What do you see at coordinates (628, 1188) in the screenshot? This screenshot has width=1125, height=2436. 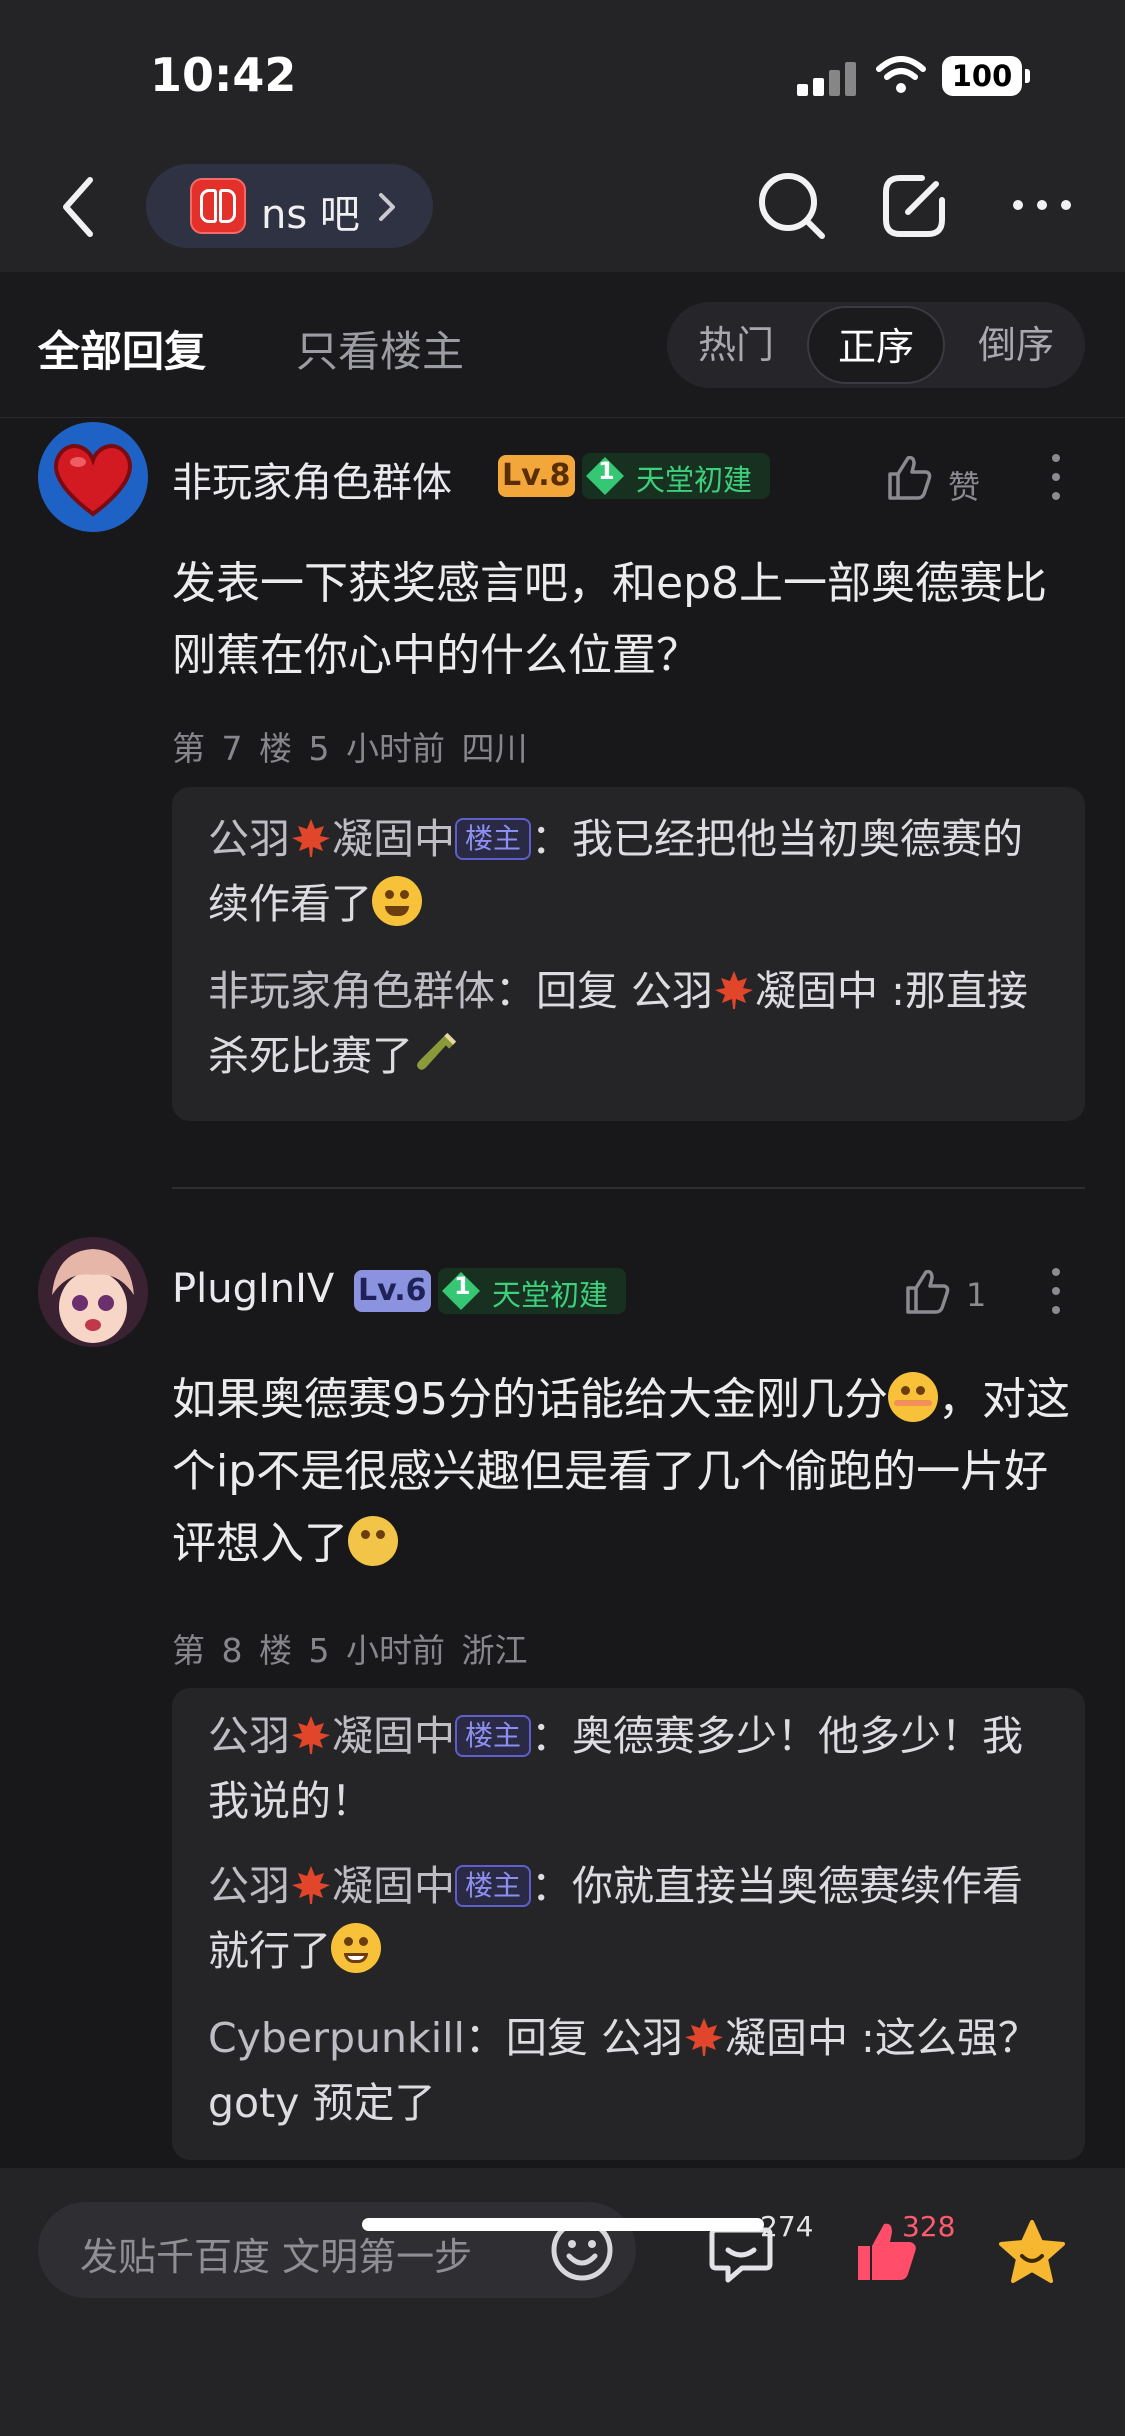 I see `post-divider` at bounding box center [628, 1188].